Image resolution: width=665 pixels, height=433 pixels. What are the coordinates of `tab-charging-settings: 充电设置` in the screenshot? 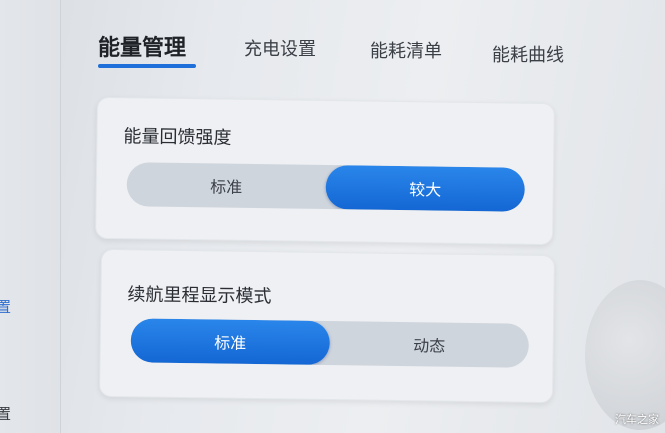 It's located at (280, 48).